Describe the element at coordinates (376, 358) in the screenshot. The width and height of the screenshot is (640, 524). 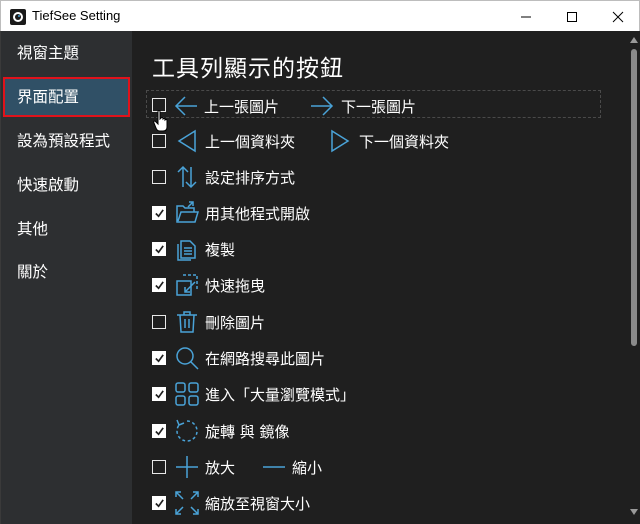
I see `option-row-web-search: 在網路搜尋此圖片` at that location.